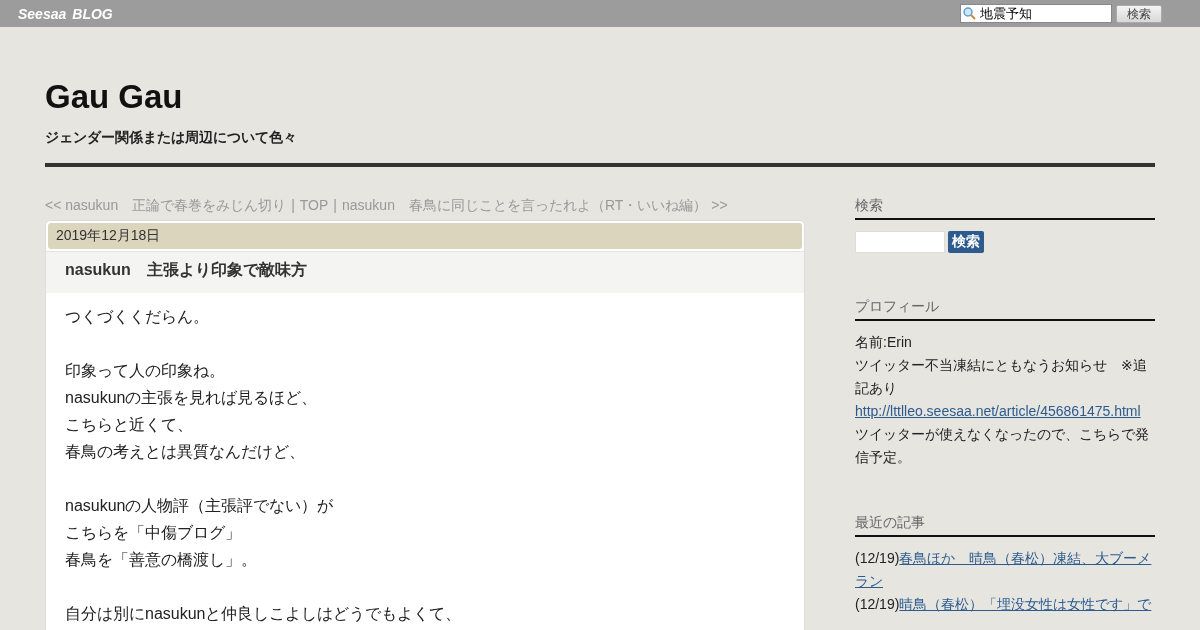  Describe the element at coordinates (600, 97) in the screenshot. I see `blog-title: Gau Gau` at that location.